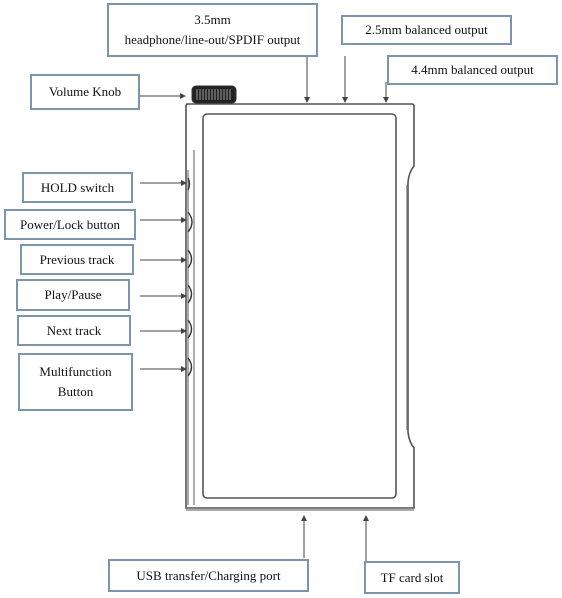  I want to click on label-next-track: Next track, so click(74, 330).